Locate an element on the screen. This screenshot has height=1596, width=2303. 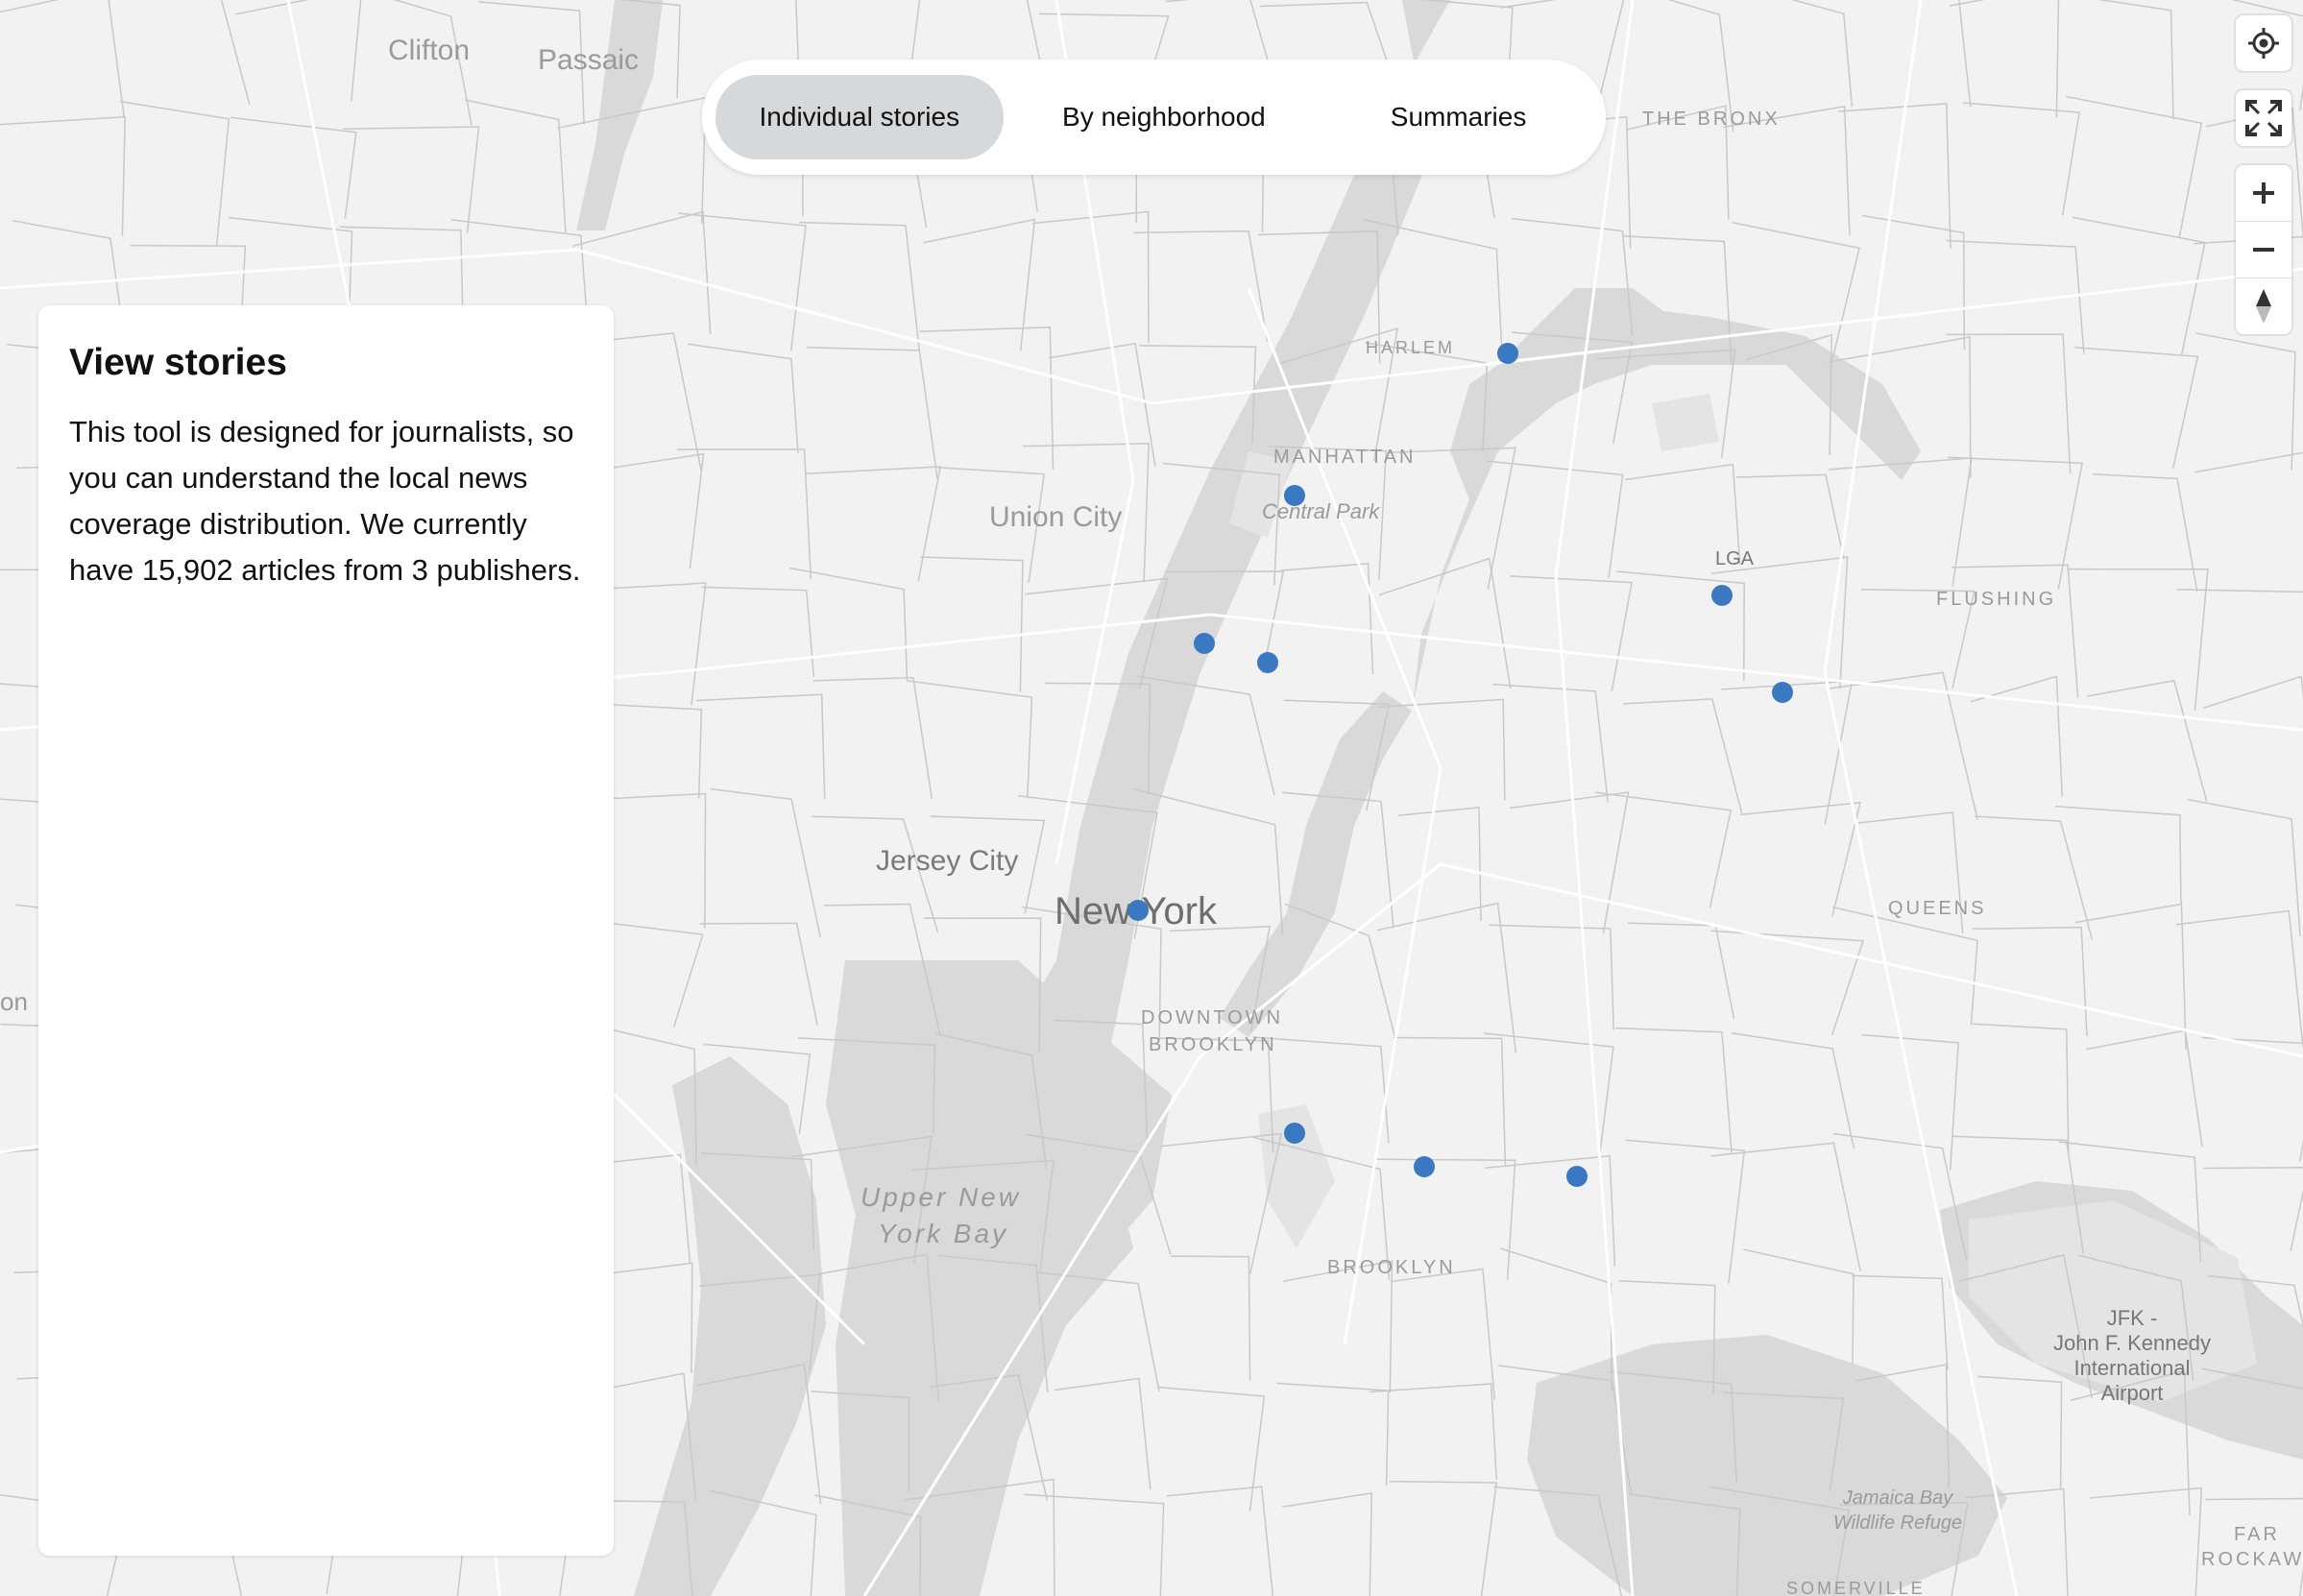
fullscreen-control is located at coordinates (2263, 118).